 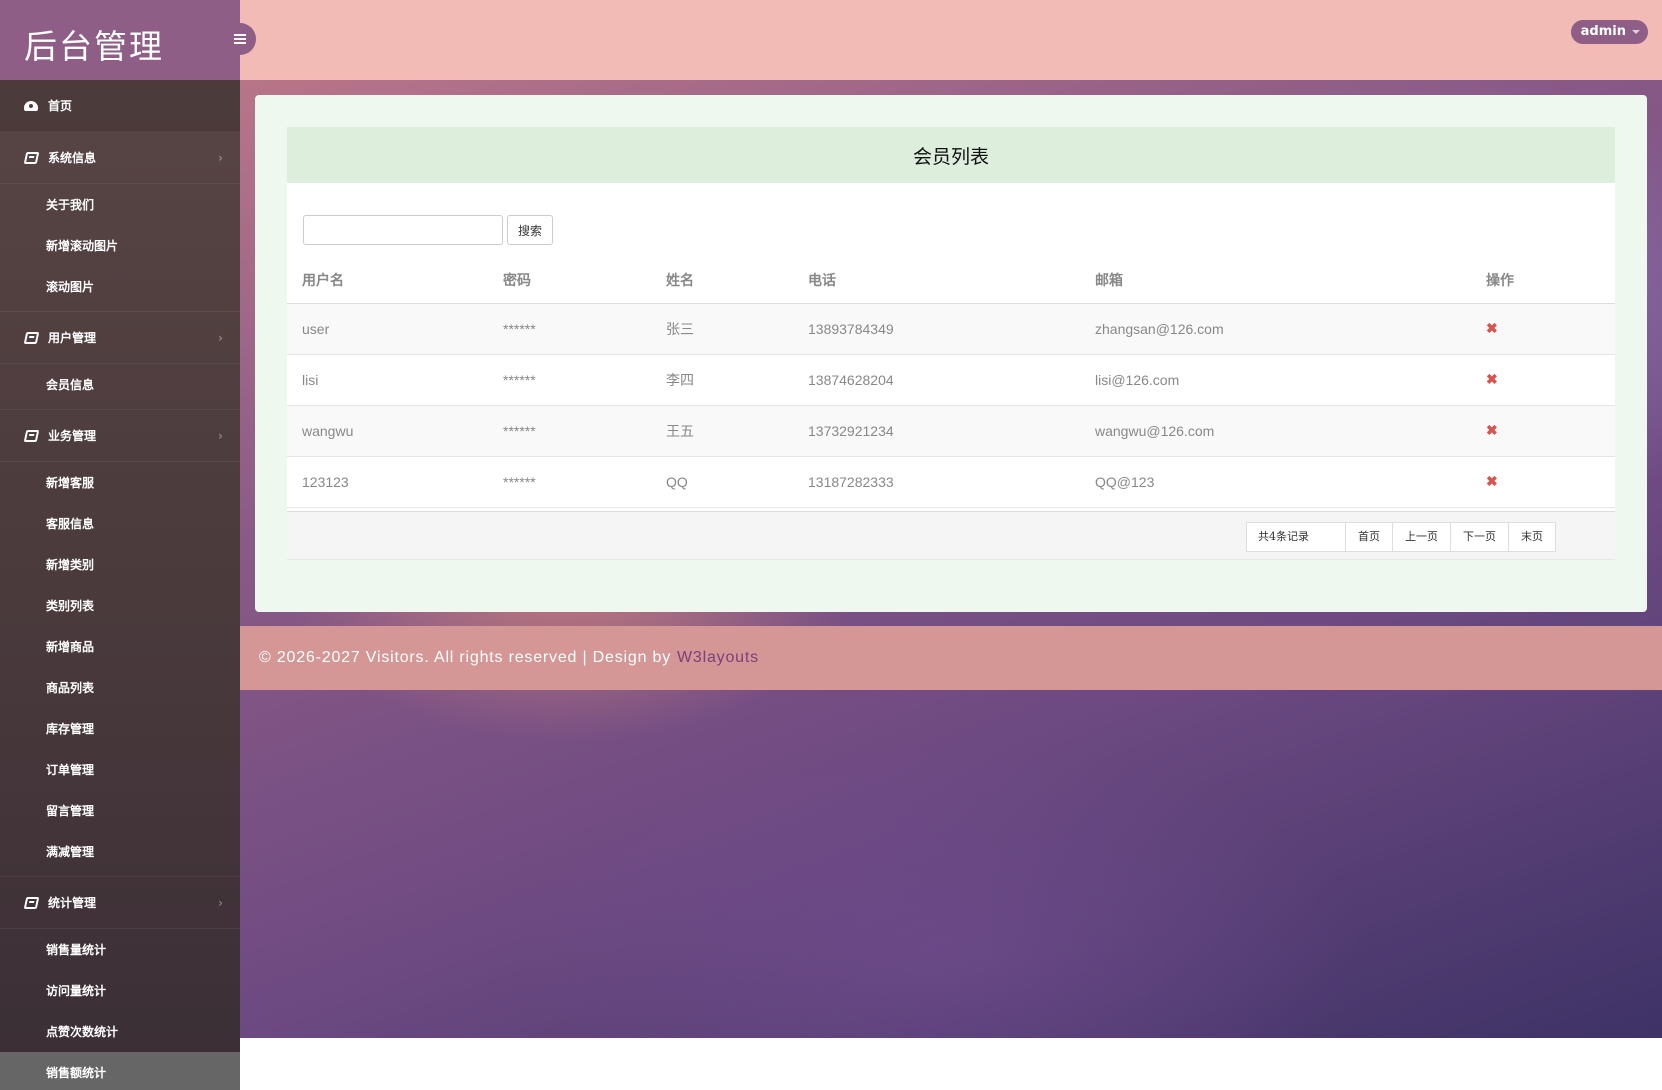 What do you see at coordinates (1421, 537) in the screenshot?
I see `prev-page-button: 上一页` at bounding box center [1421, 537].